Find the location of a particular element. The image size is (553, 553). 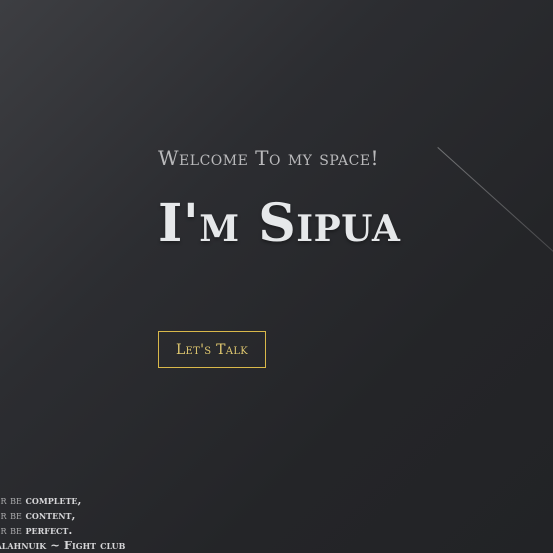

quote-line-emphasis: perfect. is located at coordinates (49, 530).